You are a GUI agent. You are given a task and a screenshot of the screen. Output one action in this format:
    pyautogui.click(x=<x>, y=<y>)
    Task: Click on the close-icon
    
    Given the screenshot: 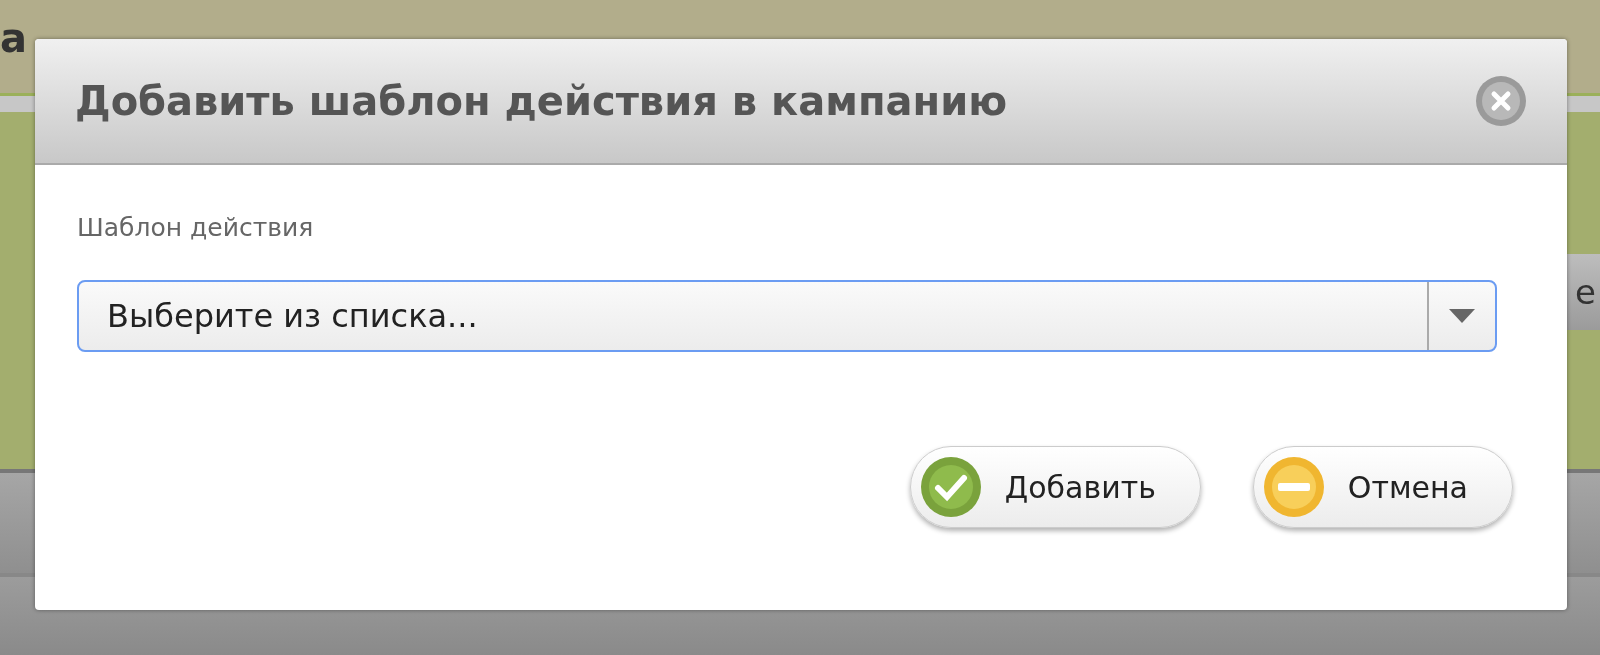 What is the action you would take?
    pyautogui.click(x=1501, y=101)
    